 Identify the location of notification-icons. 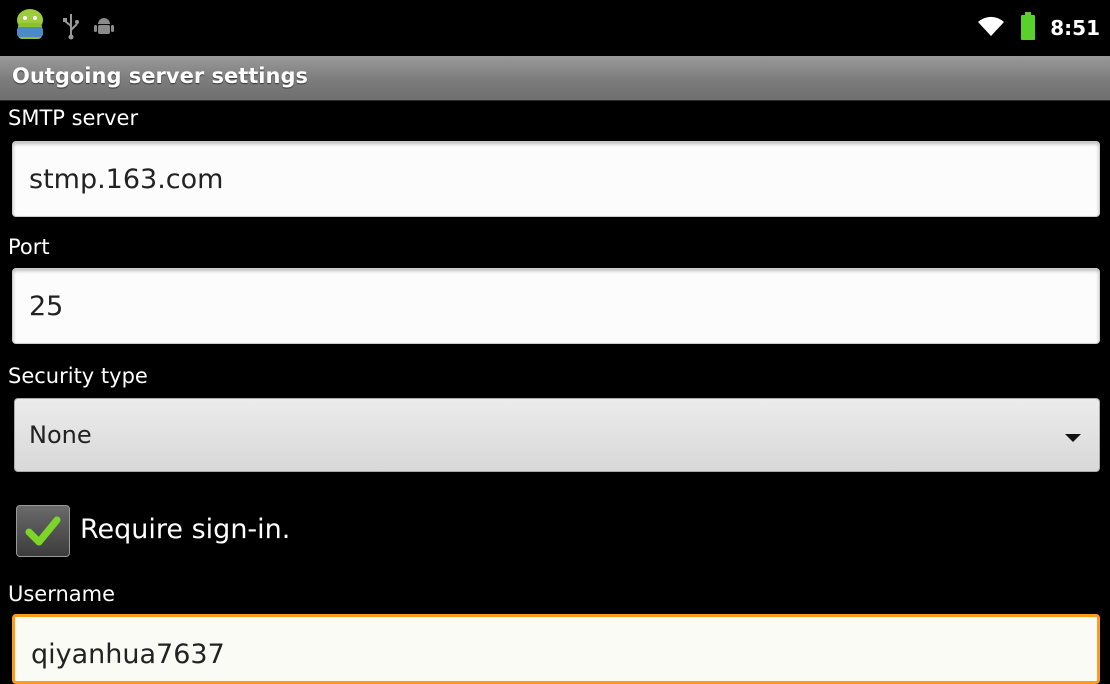
(63, 28).